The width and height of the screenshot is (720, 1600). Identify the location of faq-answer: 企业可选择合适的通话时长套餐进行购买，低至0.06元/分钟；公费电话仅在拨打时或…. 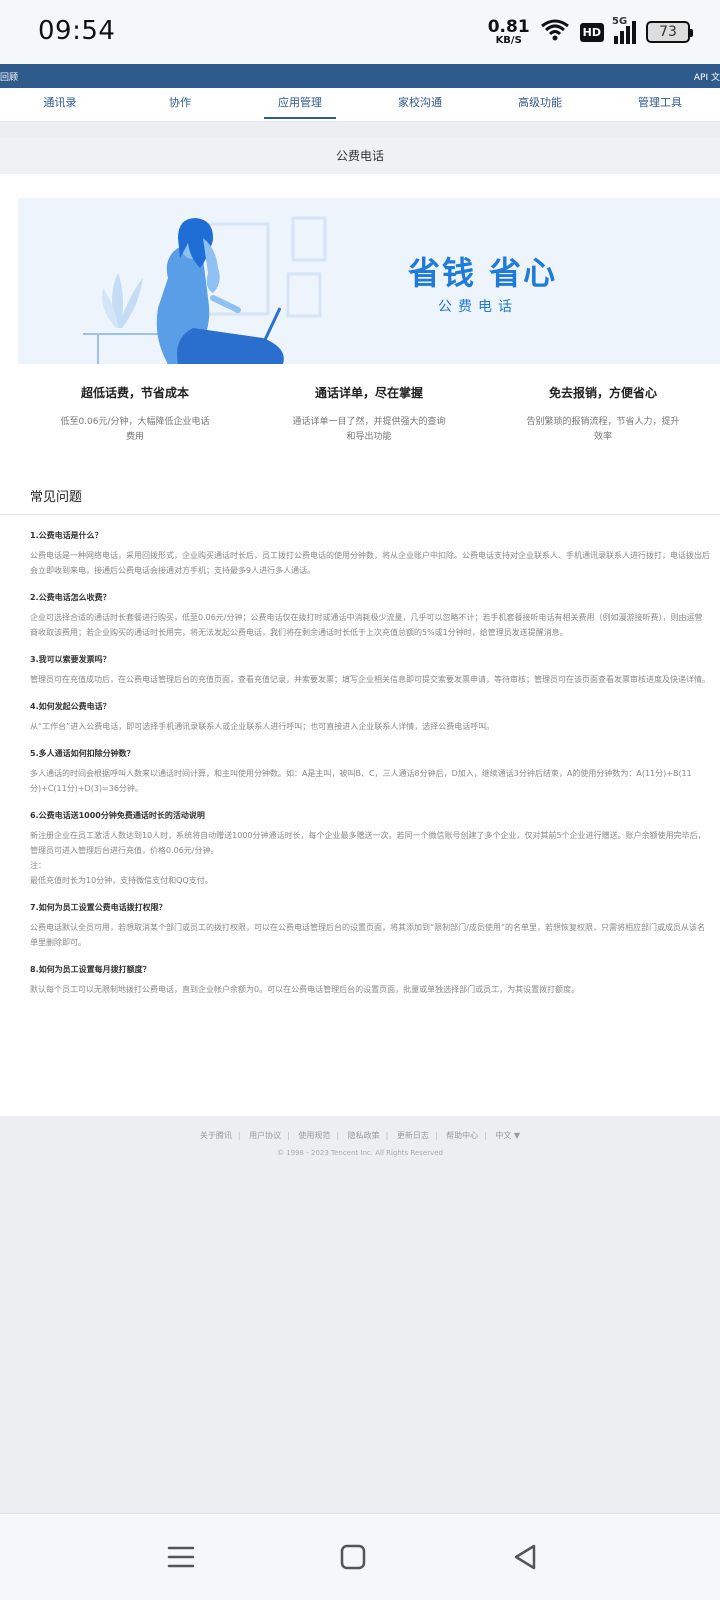
(366, 625).